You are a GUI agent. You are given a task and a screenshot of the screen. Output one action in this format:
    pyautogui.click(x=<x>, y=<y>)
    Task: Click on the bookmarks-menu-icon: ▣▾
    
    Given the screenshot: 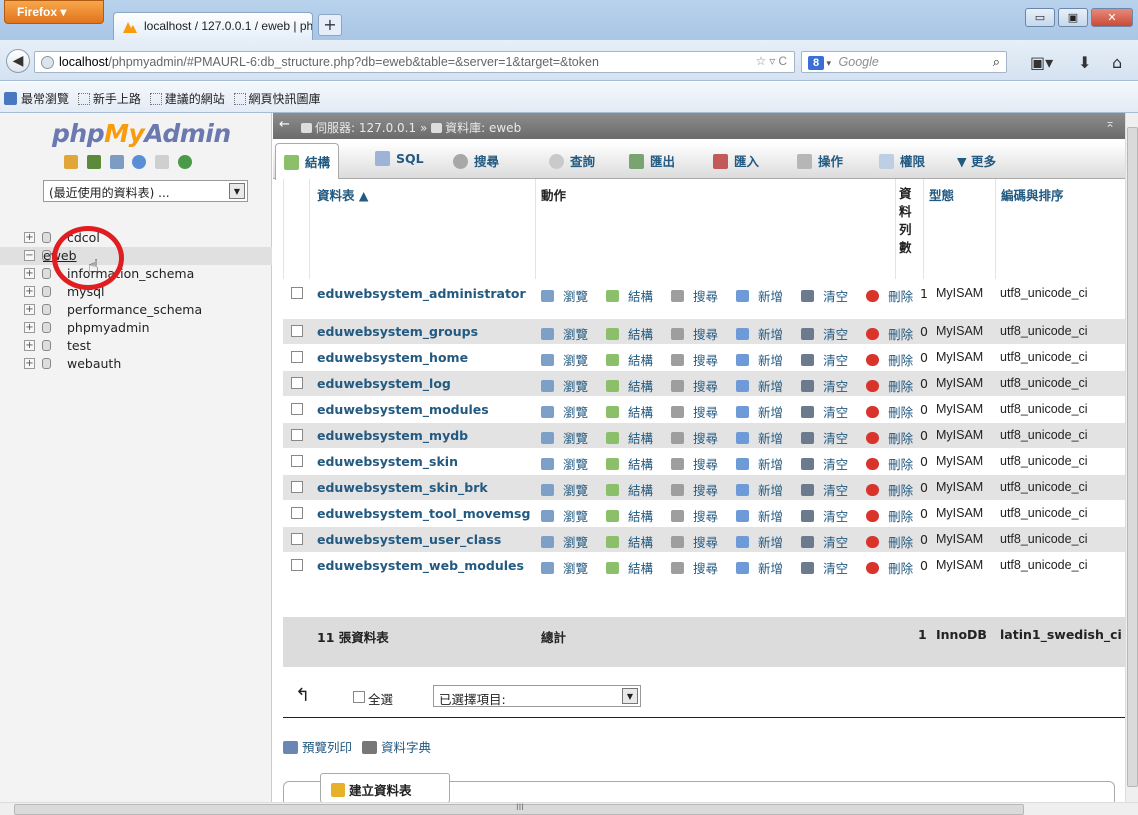 What is the action you would take?
    pyautogui.click(x=1041, y=62)
    